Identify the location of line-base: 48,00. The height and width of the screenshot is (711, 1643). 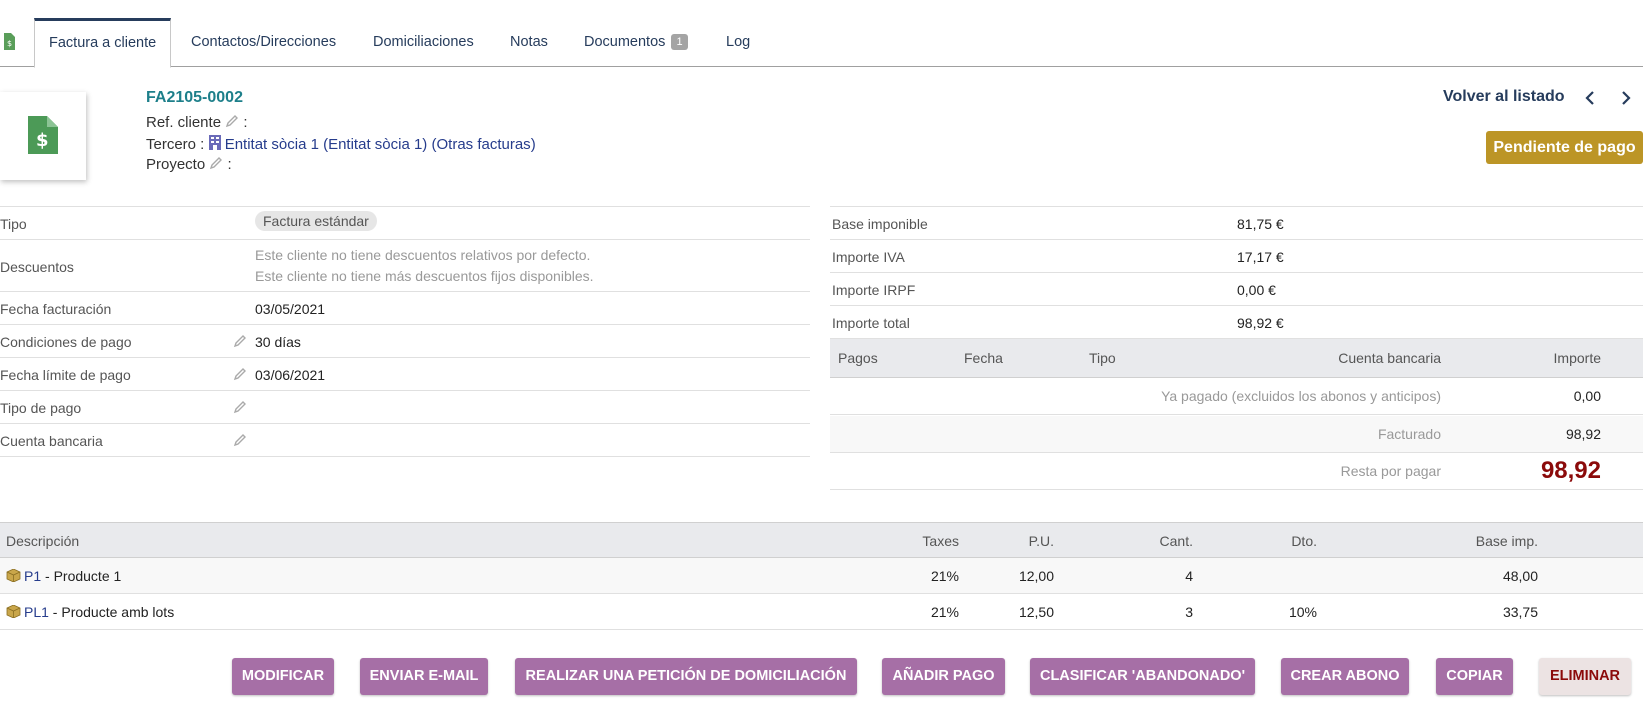
(1520, 576).